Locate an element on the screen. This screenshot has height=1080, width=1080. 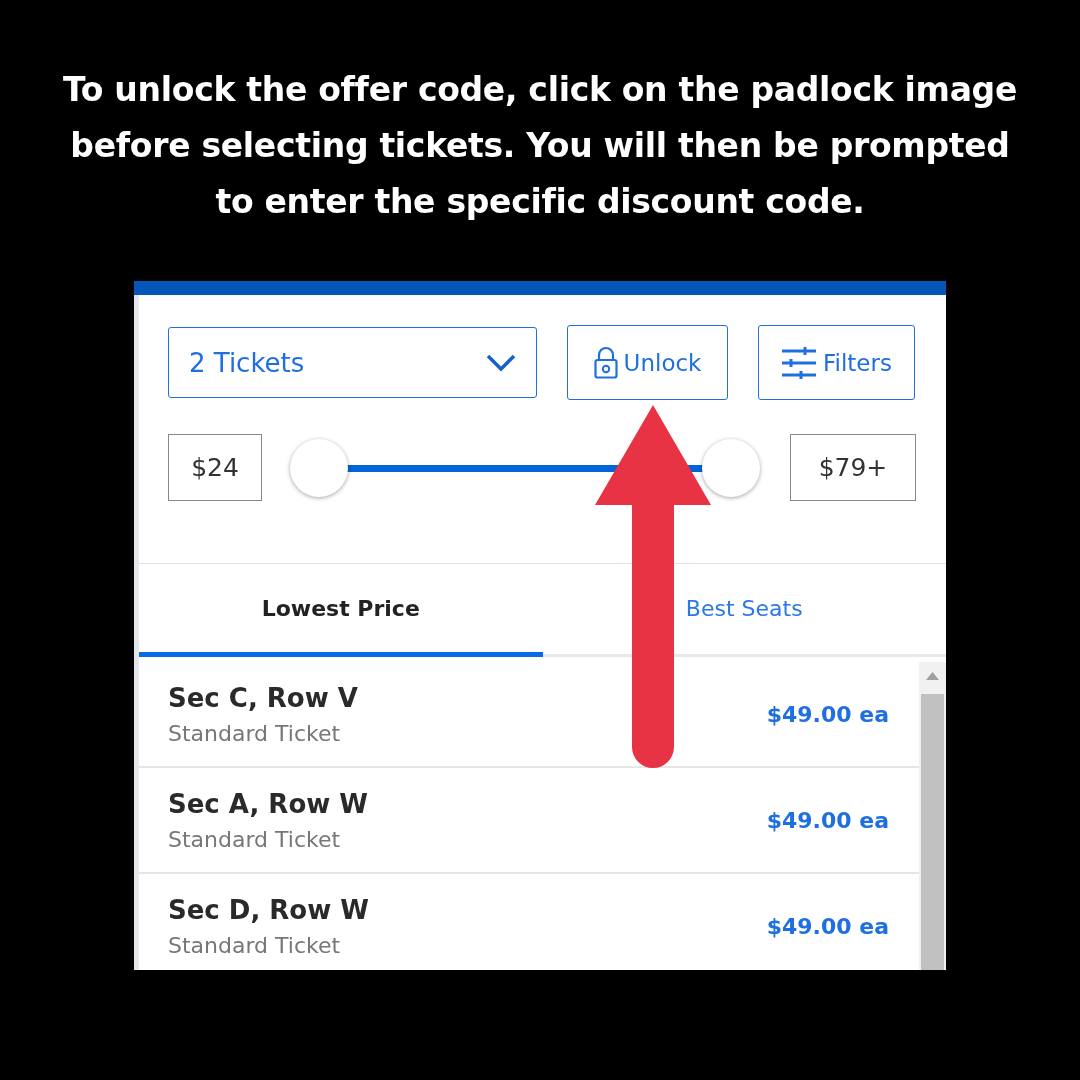
sliders-icon is located at coordinates (799, 362).